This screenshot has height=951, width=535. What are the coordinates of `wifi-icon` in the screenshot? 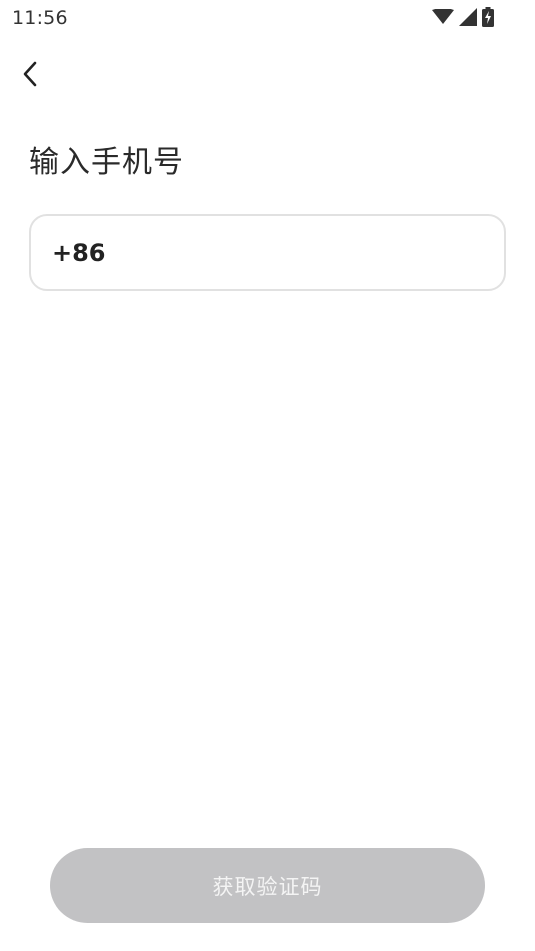 It's located at (443, 17).